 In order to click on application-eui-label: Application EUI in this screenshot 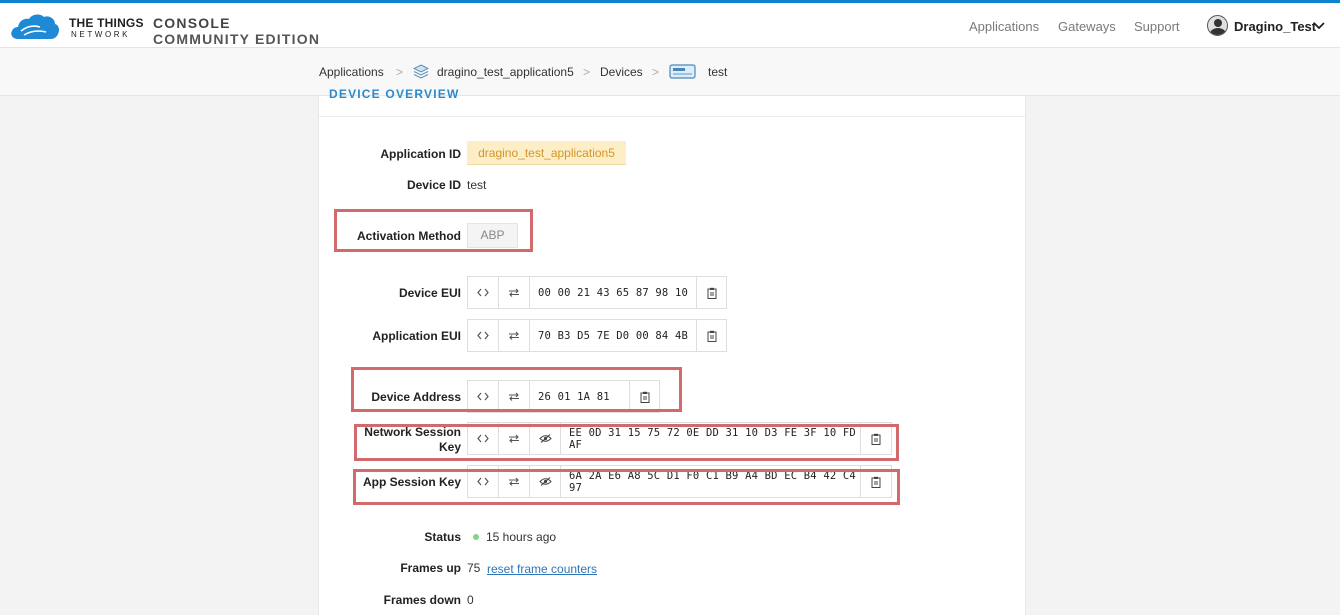, I will do `click(416, 336)`.